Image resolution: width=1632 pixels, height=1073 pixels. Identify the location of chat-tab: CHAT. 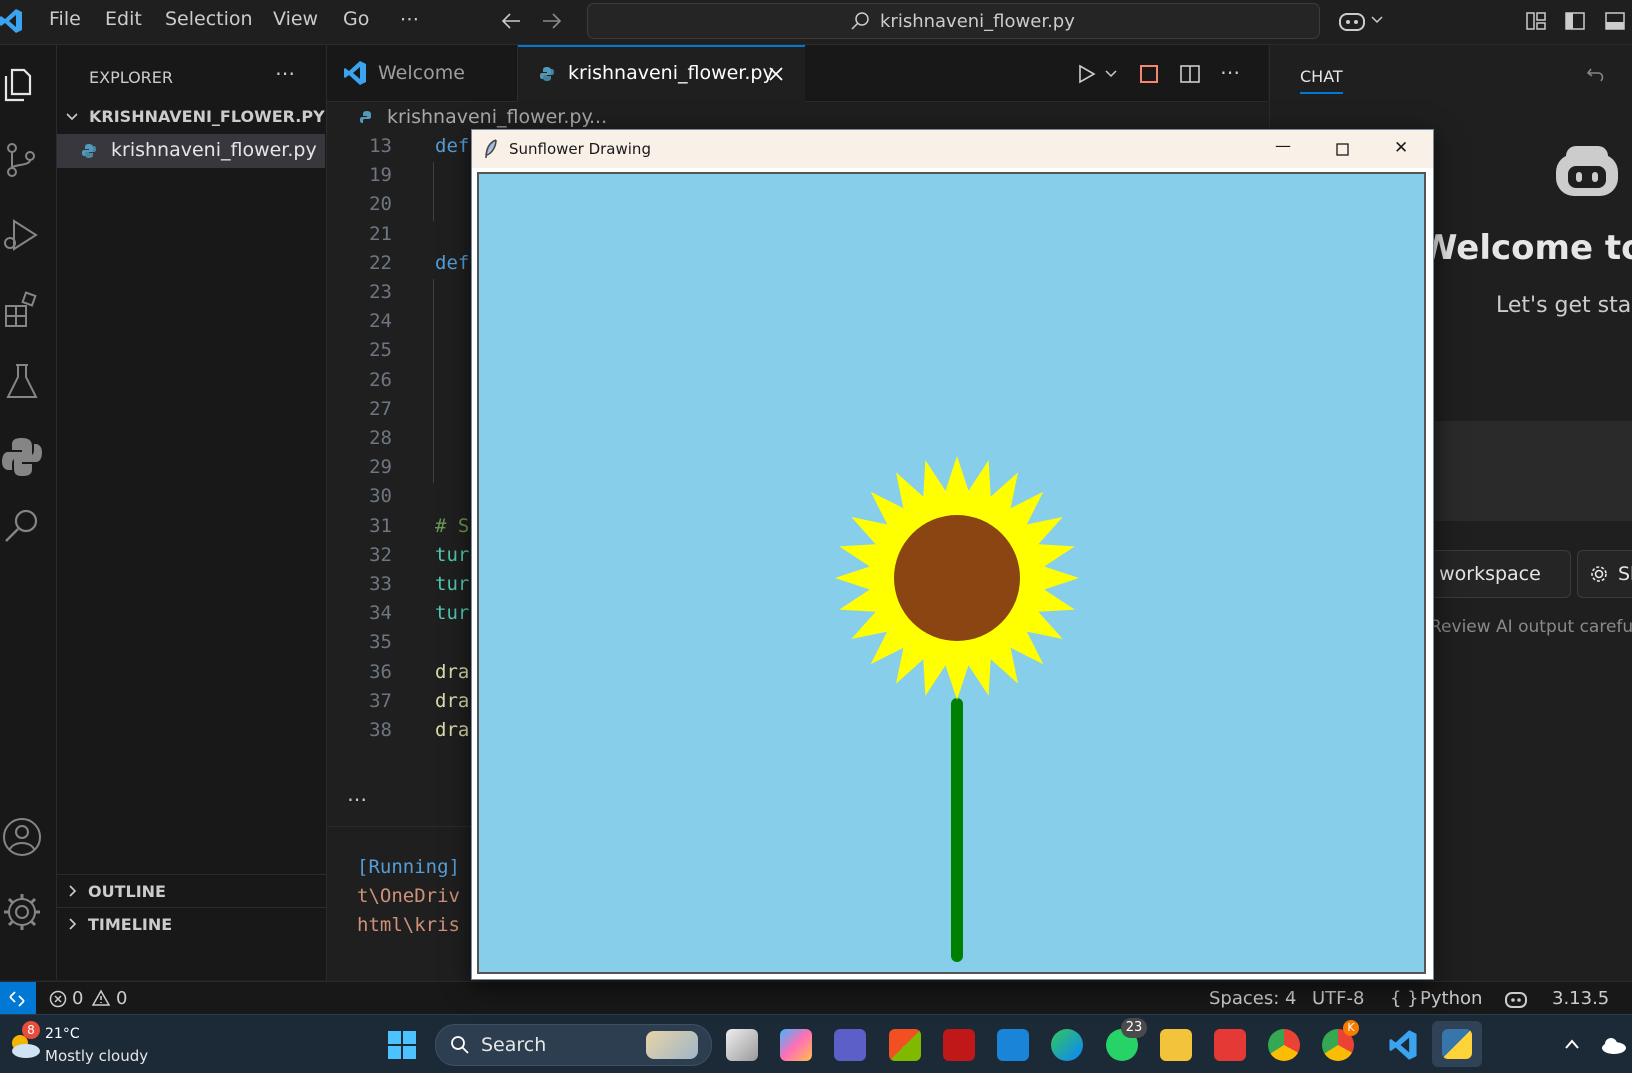
(1321, 80).